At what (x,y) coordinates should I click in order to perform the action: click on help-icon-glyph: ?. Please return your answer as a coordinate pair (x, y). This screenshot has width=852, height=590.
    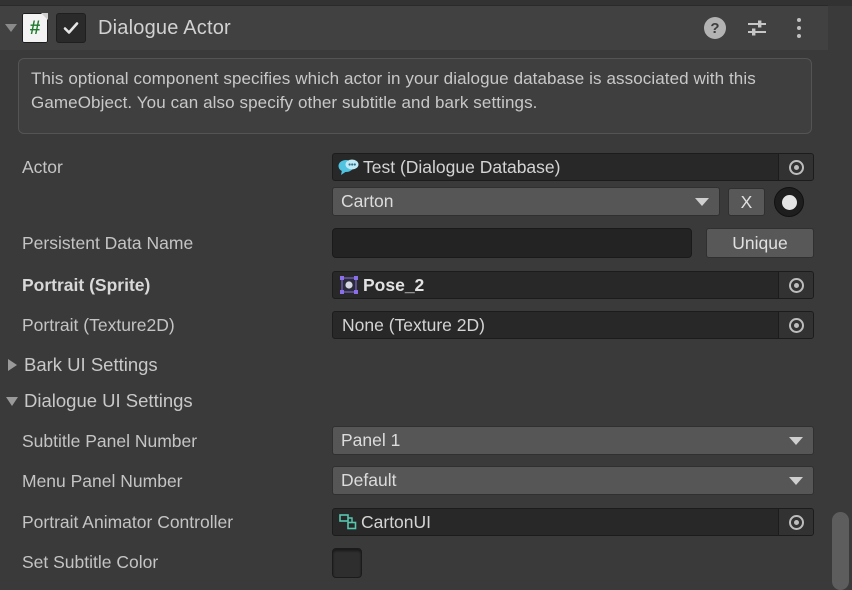
    Looking at the image, I should click on (715, 28).